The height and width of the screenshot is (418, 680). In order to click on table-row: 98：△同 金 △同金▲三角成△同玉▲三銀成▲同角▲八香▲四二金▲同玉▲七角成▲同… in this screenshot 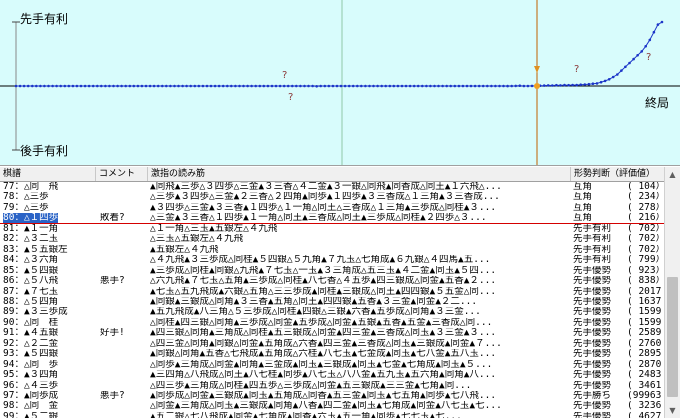, I will do `click(332, 406)`.